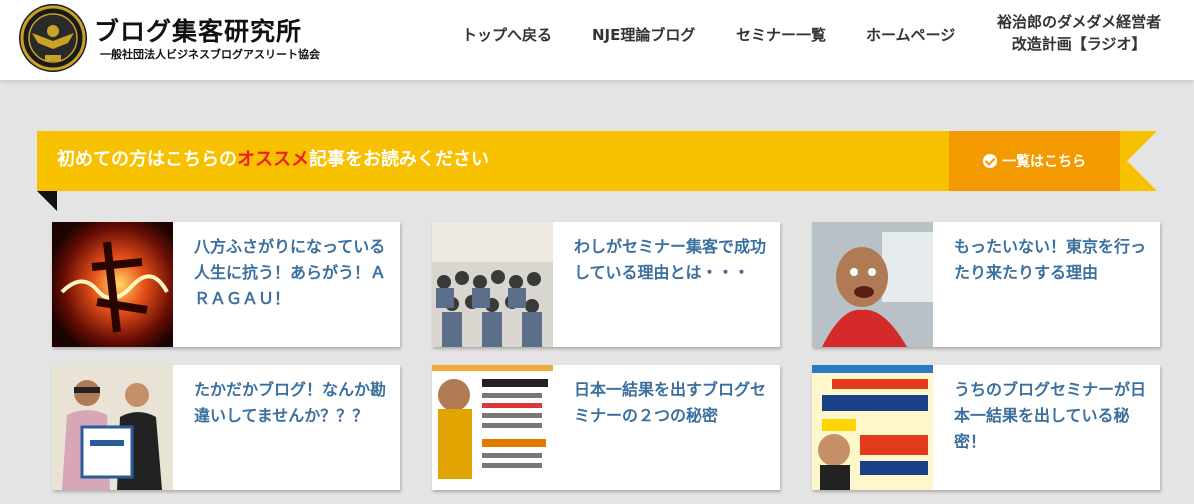 Image resolution: width=1194 pixels, height=504 pixels. Describe the element at coordinates (492, 284) in the screenshot. I see `article-thumbnail-group-photo` at that location.